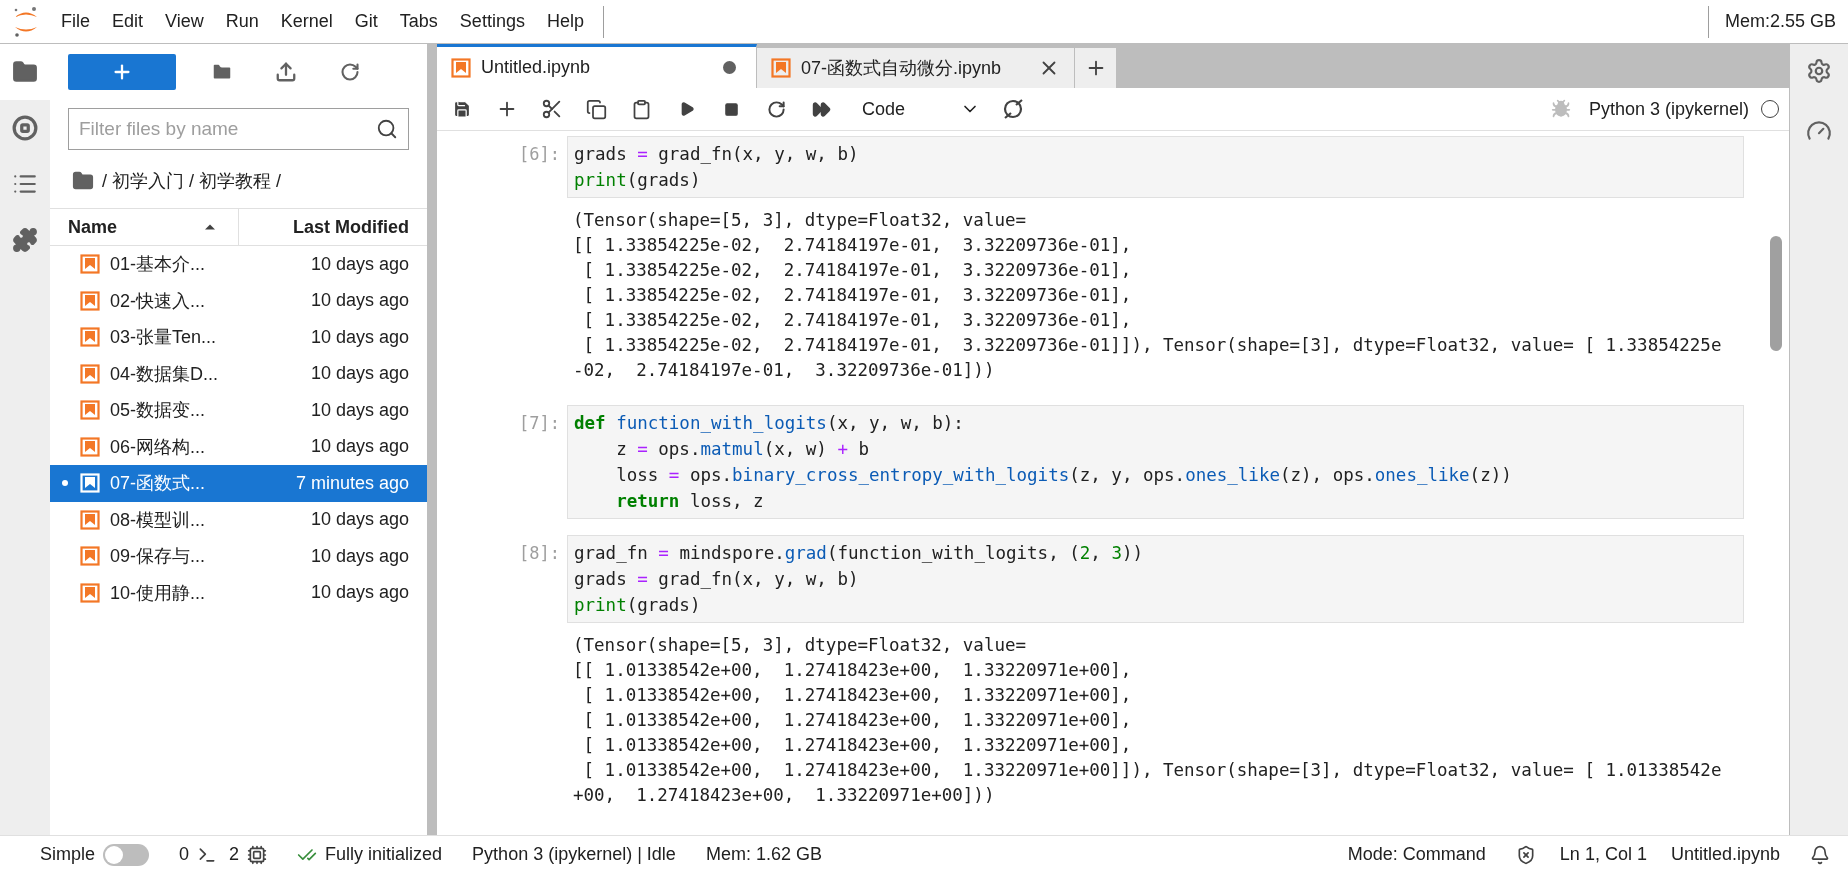  What do you see at coordinates (743, 449) in the screenshot?
I see `code-line: z = ops.matmul(x, w) + b` at bounding box center [743, 449].